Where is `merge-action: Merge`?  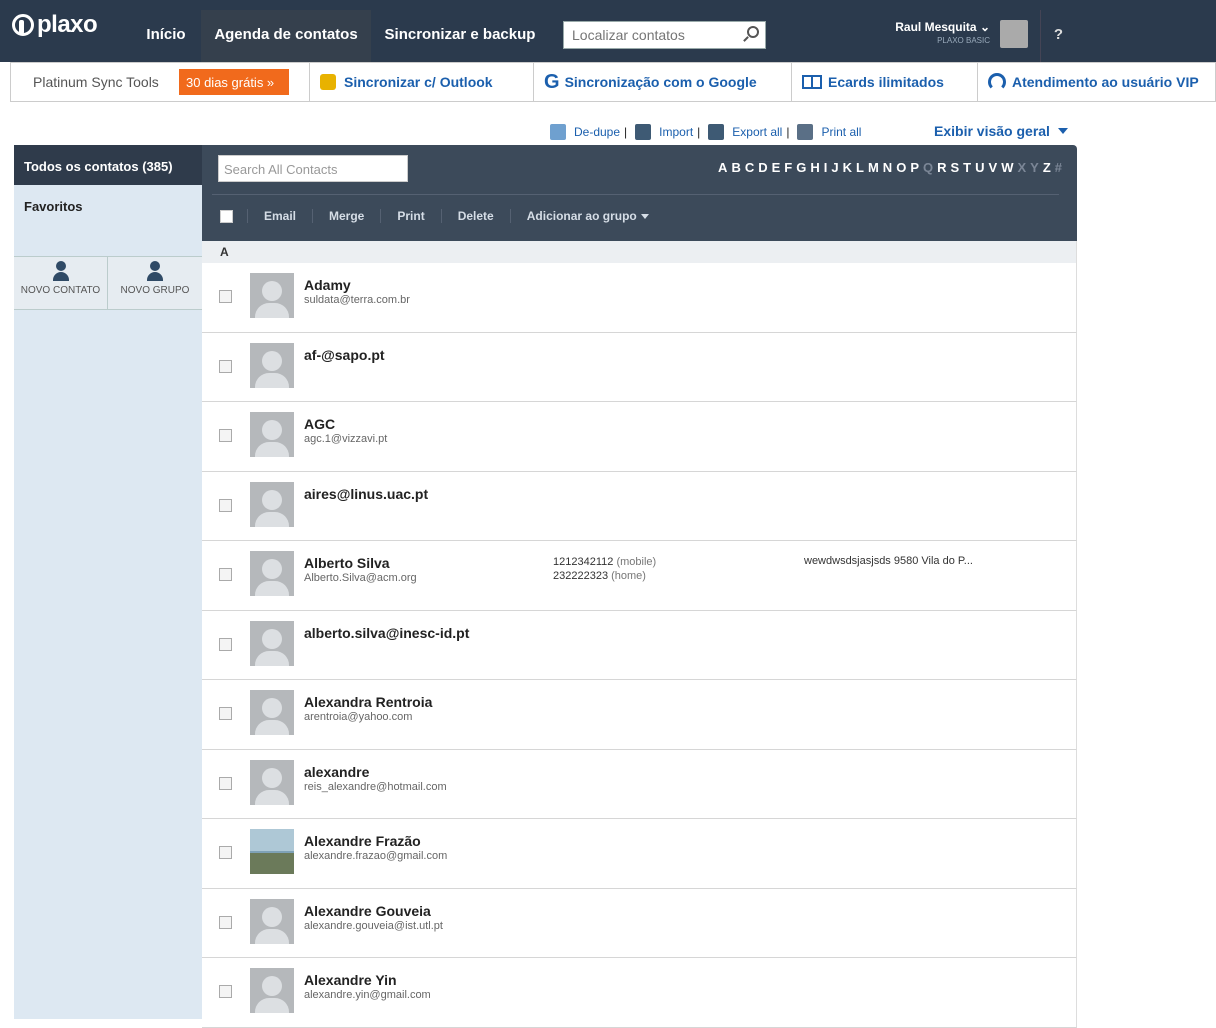
merge-action: Merge is located at coordinates (346, 216).